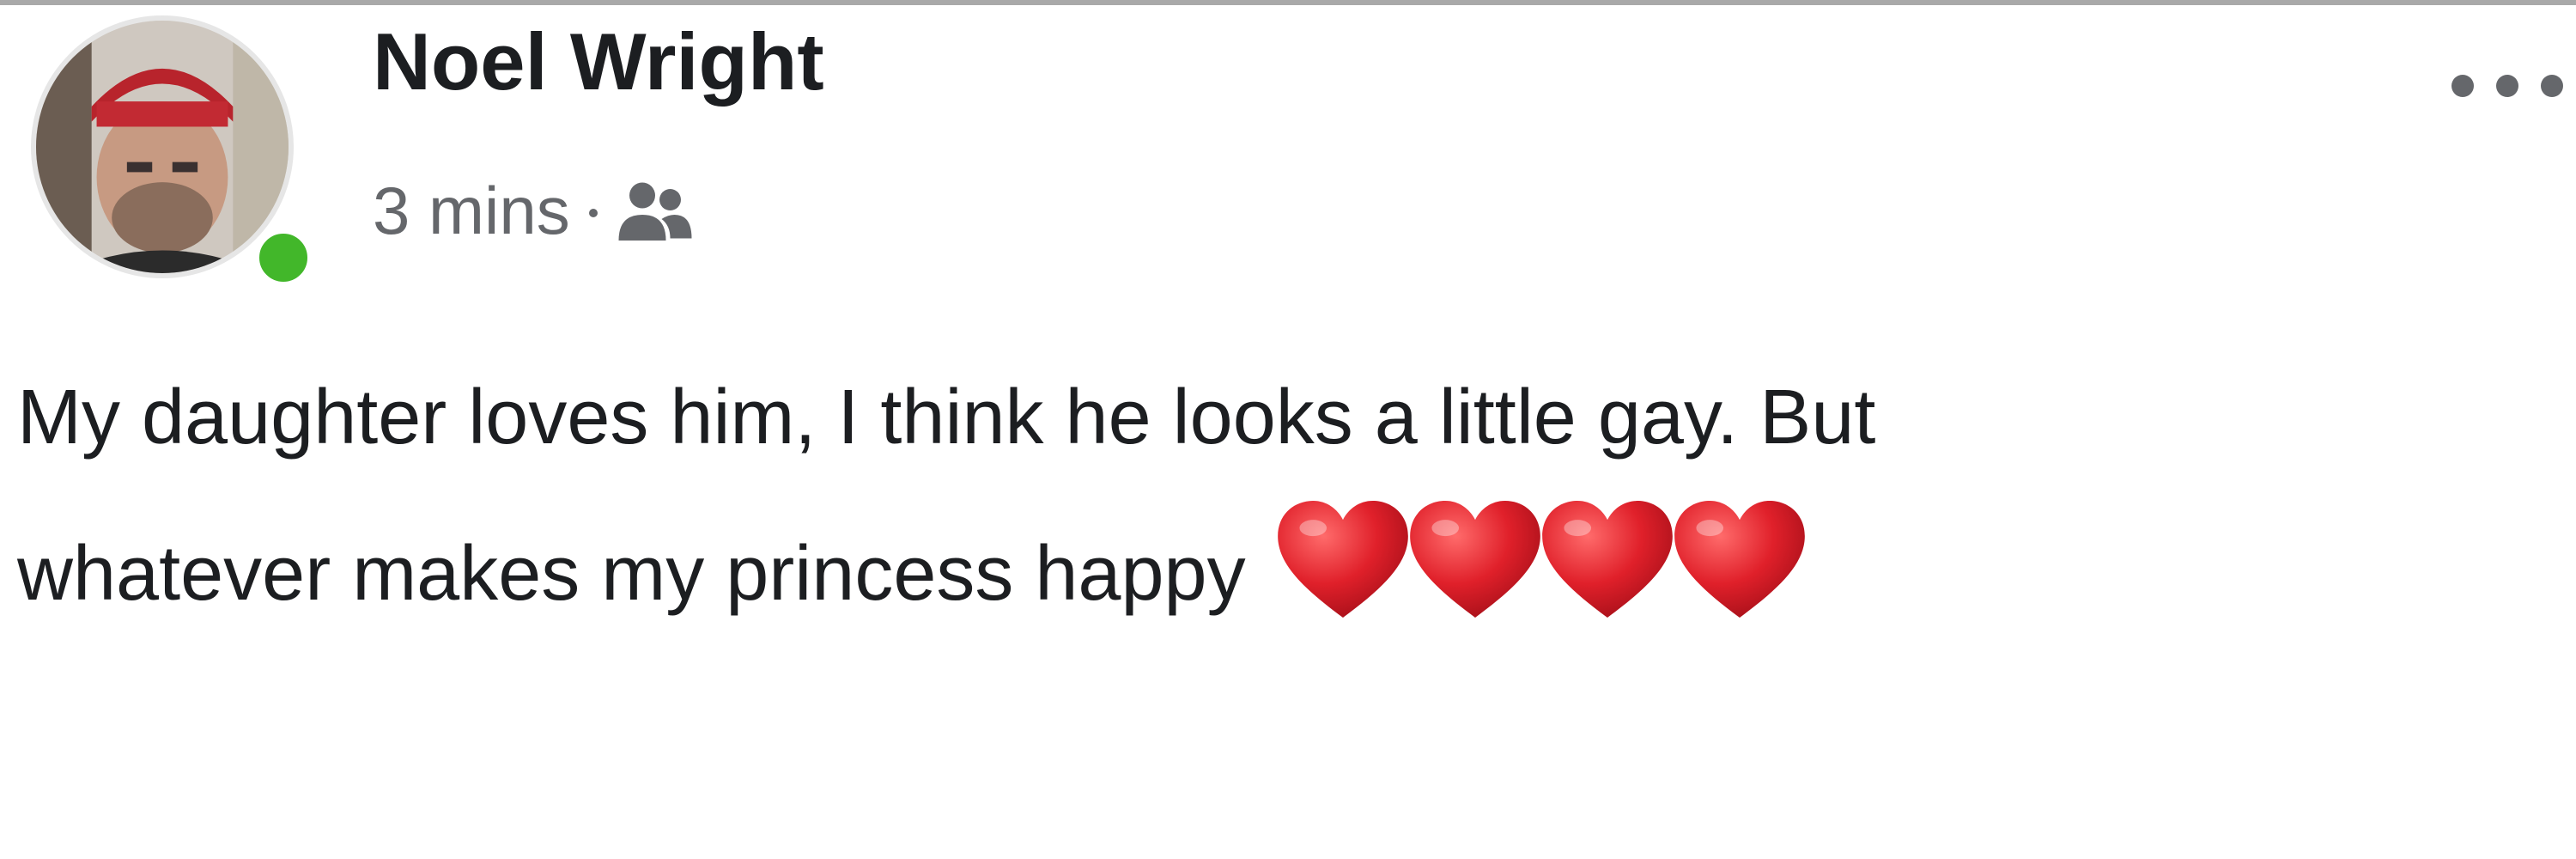  I want to click on separator-dot, so click(593, 213).